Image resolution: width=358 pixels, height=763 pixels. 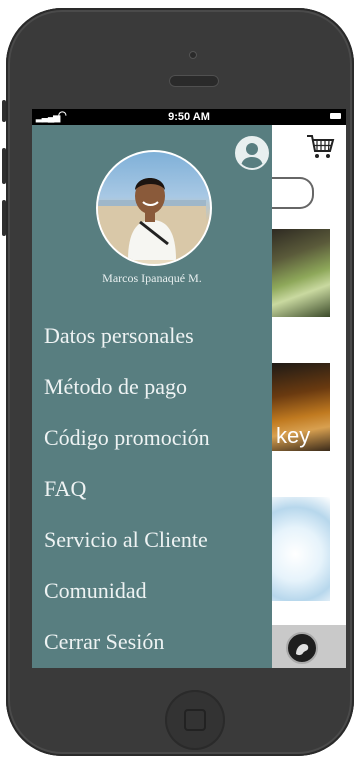 What do you see at coordinates (193, 55) in the screenshot?
I see `front-camera` at bounding box center [193, 55].